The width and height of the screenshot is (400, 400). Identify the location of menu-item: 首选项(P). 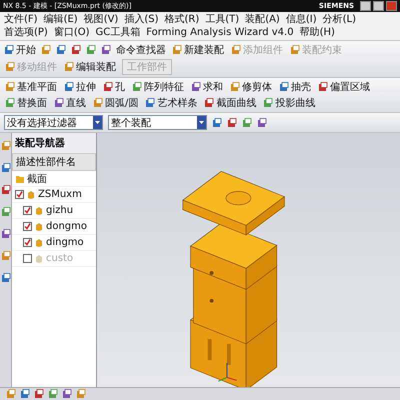
(26, 32).